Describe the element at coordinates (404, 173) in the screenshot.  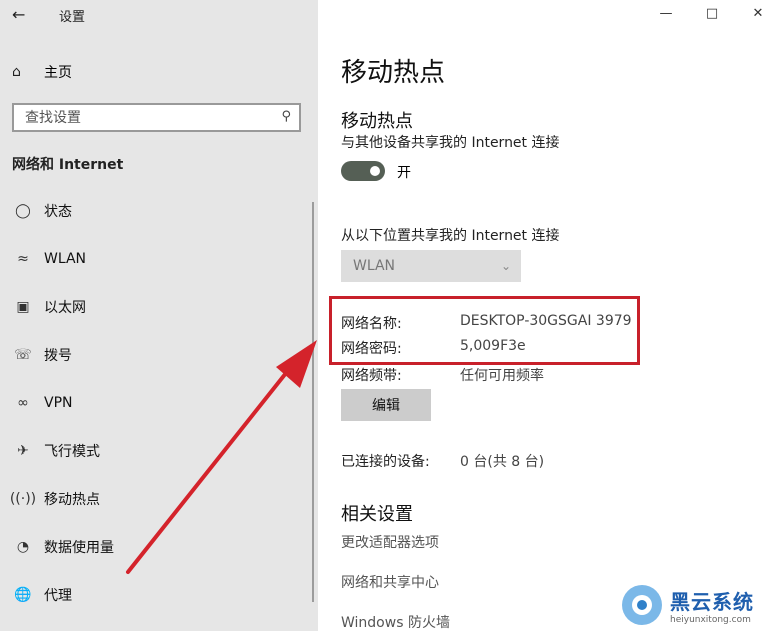
I see `toggle-state-label: 开` at that location.